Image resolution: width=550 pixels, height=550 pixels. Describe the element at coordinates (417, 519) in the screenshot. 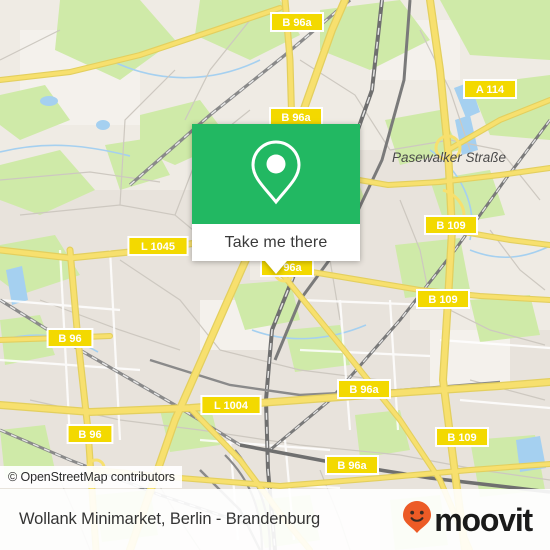

I see `moovit-smiley-pin-icon` at that location.